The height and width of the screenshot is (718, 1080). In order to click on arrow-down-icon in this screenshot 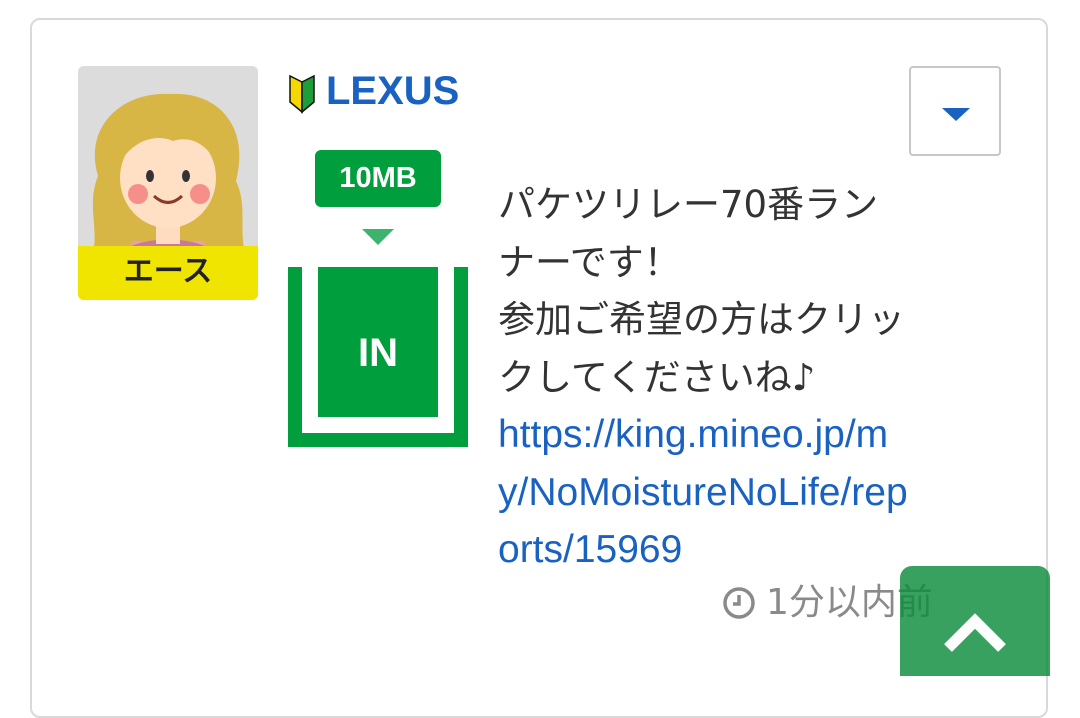, I will do `click(378, 237)`.